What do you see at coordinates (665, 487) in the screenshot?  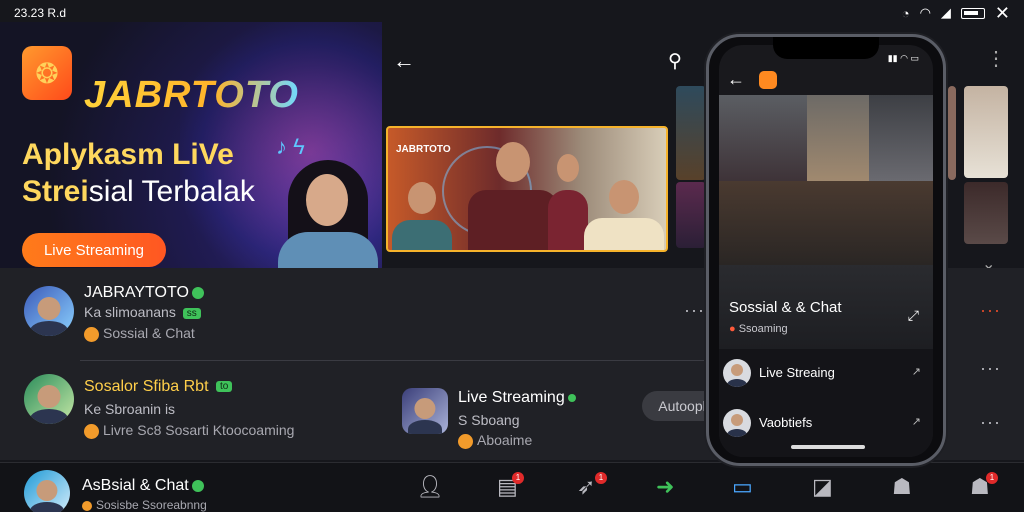 I see `forward-arrow-icon: ➜` at bounding box center [665, 487].